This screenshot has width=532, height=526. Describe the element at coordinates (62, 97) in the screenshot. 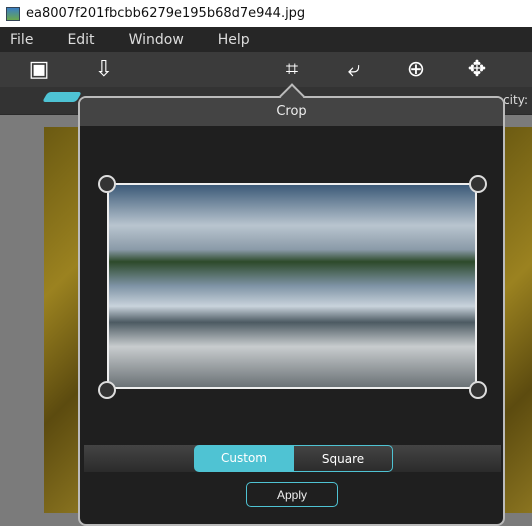

I see `brush-icon` at that location.